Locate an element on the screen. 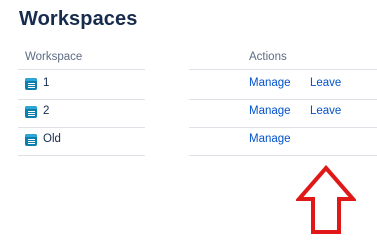 The height and width of the screenshot is (243, 377). workspace-name: 2 is located at coordinates (46, 111).